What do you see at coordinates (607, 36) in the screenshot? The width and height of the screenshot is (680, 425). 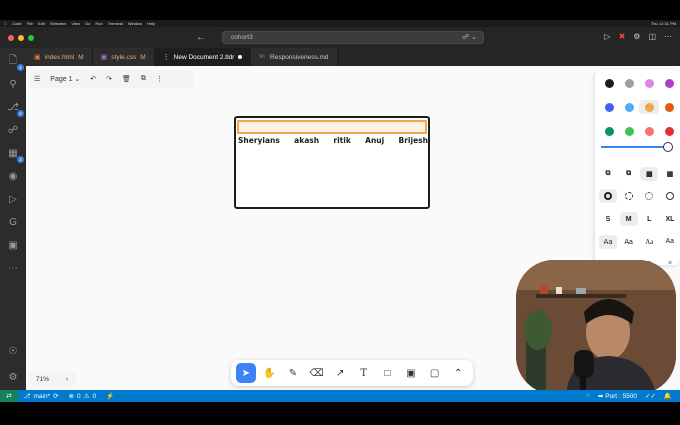 I see `run-icon: ▷` at bounding box center [607, 36].